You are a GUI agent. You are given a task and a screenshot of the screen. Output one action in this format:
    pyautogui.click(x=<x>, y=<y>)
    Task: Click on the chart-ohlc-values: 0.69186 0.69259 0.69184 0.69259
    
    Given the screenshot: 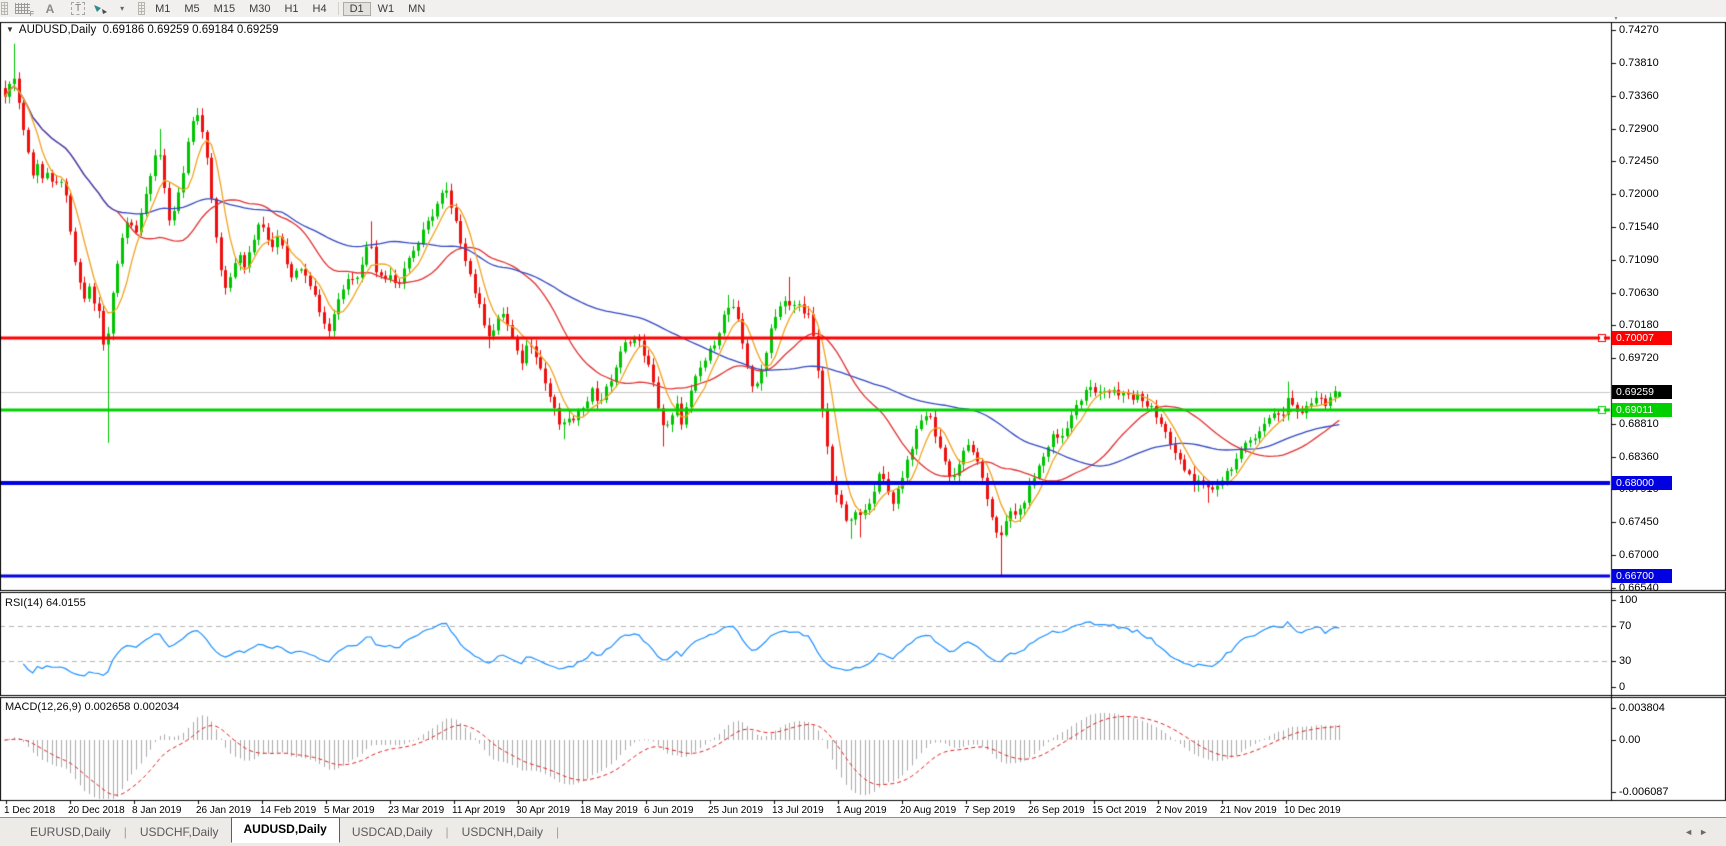 What is the action you would take?
    pyautogui.click(x=190, y=30)
    